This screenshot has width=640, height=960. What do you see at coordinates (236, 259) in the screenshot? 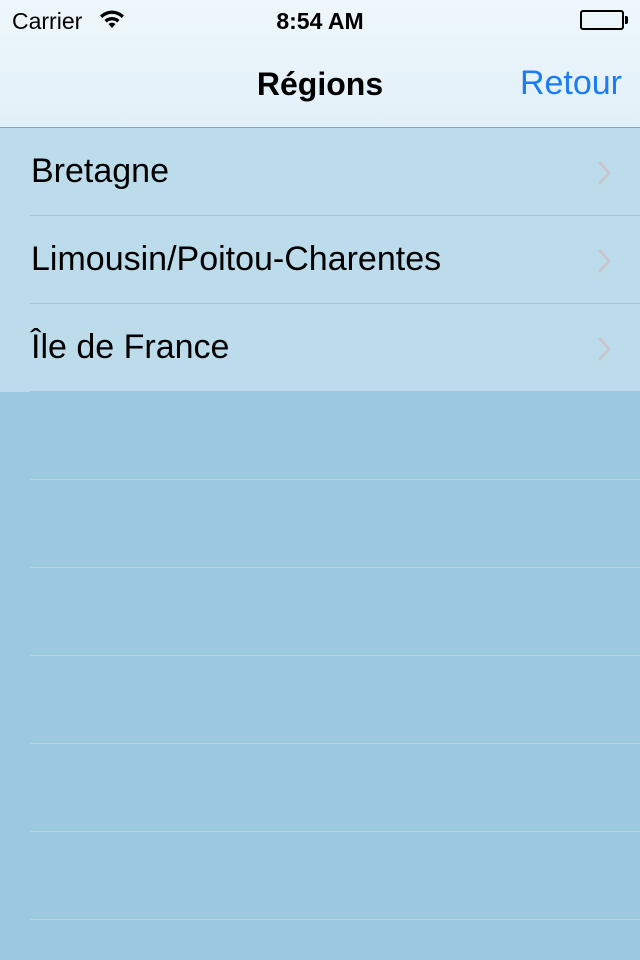
I see `row-label: Limousin/Poitou-Charentes` at bounding box center [236, 259].